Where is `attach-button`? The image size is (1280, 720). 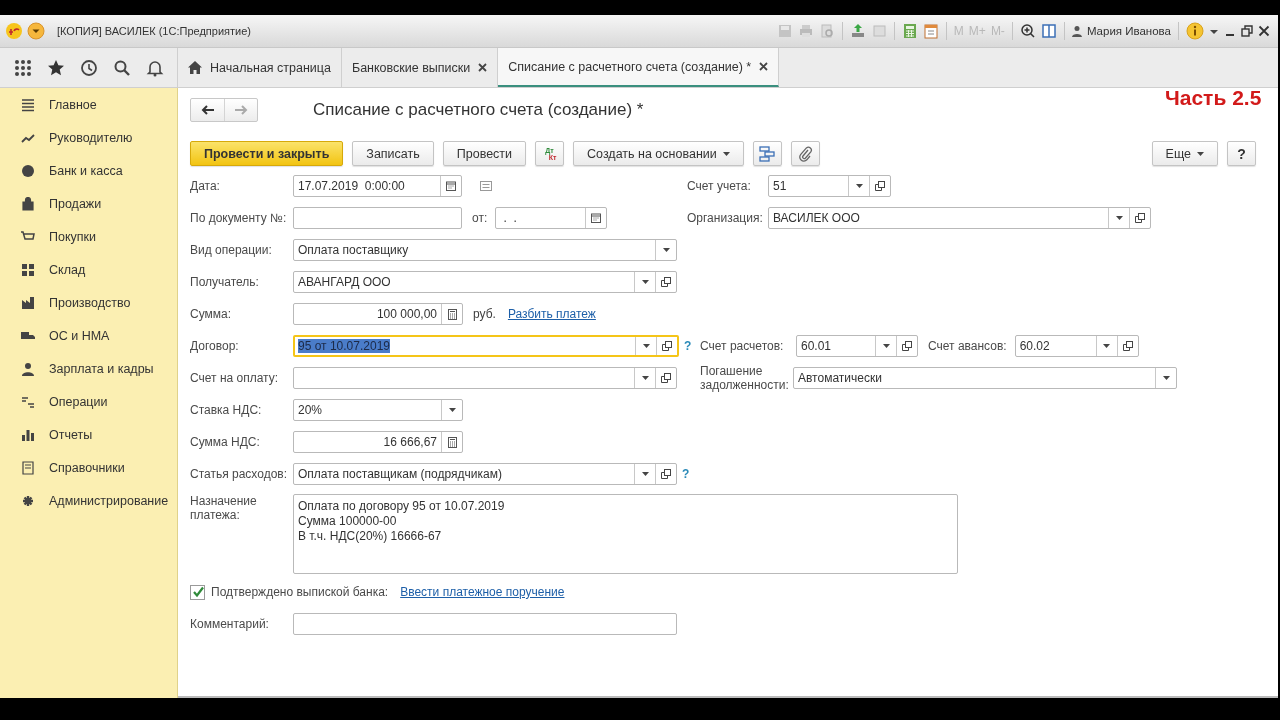 attach-button is located at coordinates (805, 153).